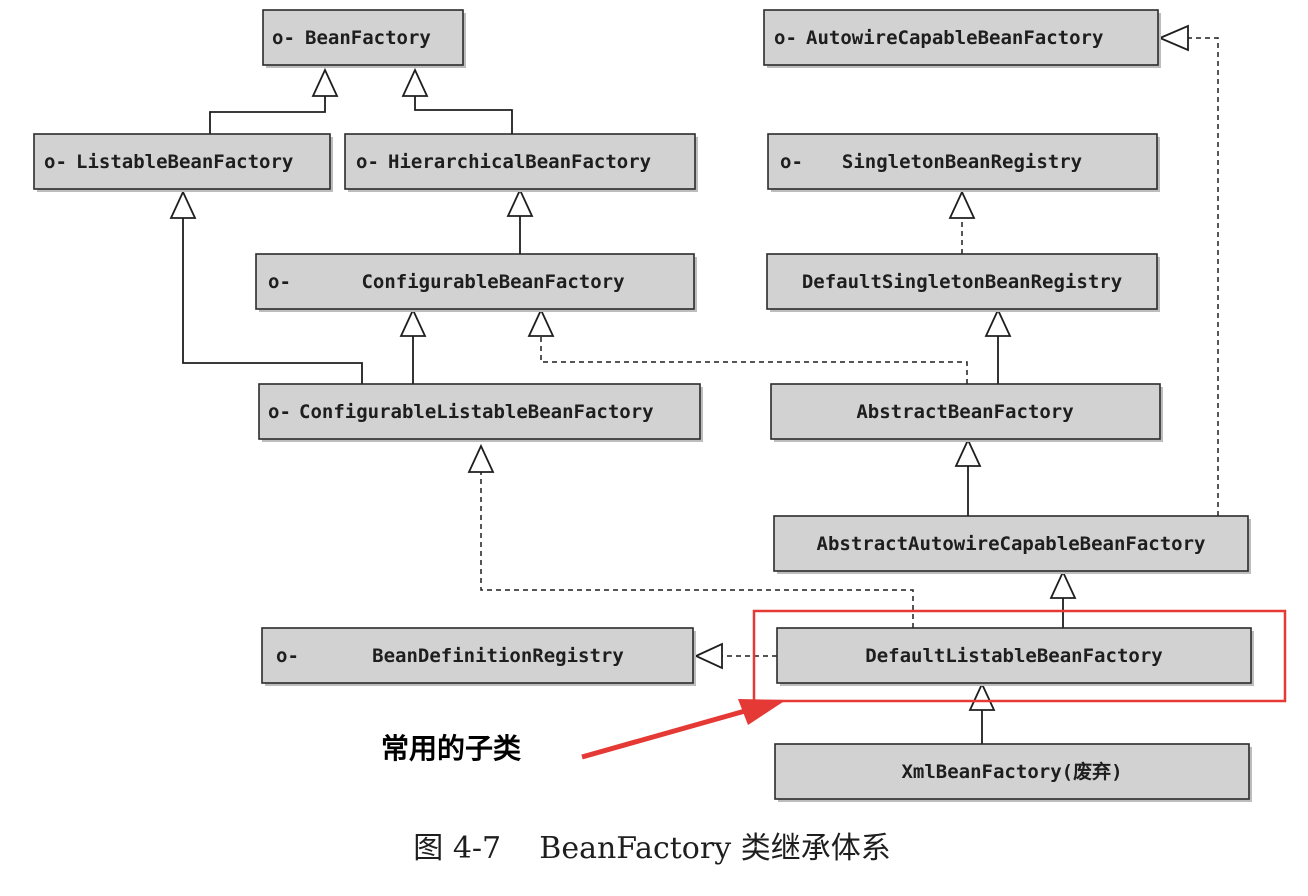 The image size is (1308, 896). I want to click on node-abstract-autowire-capable-bean-factory: AbstractAutowireCapableBeanFactory, so click(1012, 544).